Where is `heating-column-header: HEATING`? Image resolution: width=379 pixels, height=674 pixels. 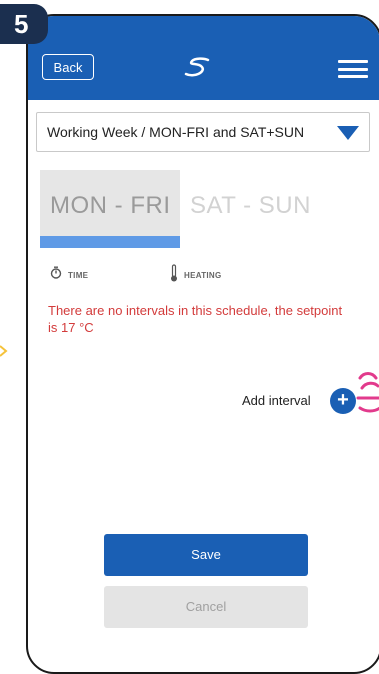
heating-column-header: HEATING is located at coordinates (196, 275).